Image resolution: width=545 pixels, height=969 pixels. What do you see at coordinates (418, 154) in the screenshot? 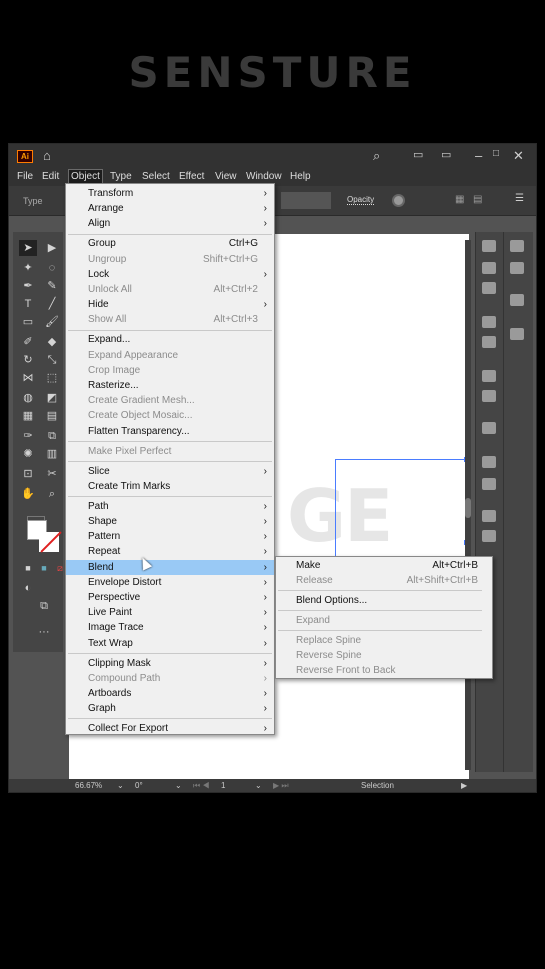
I see `arrange-docs-icon: ▭` at bounding box center [418, 154].